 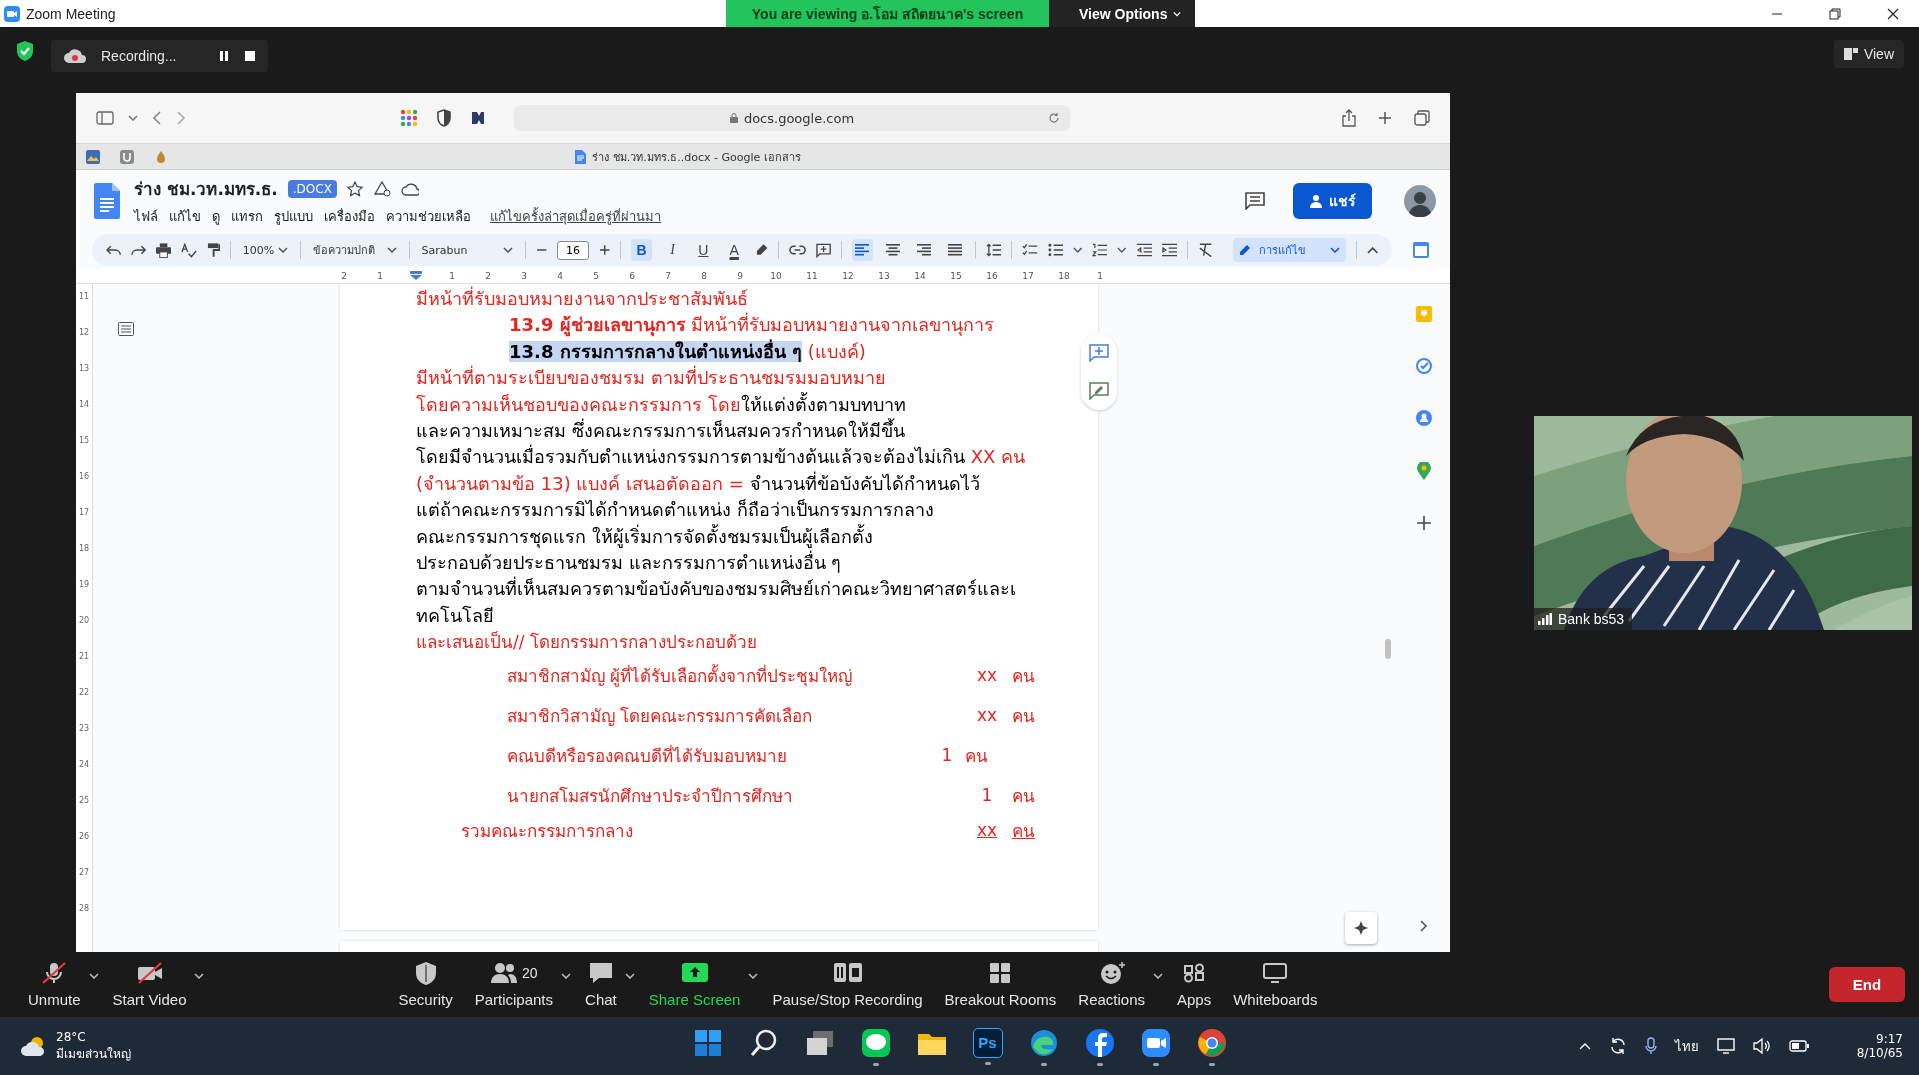 I want to click on menu-item: ไฟล์, so click(x=146, y=216).